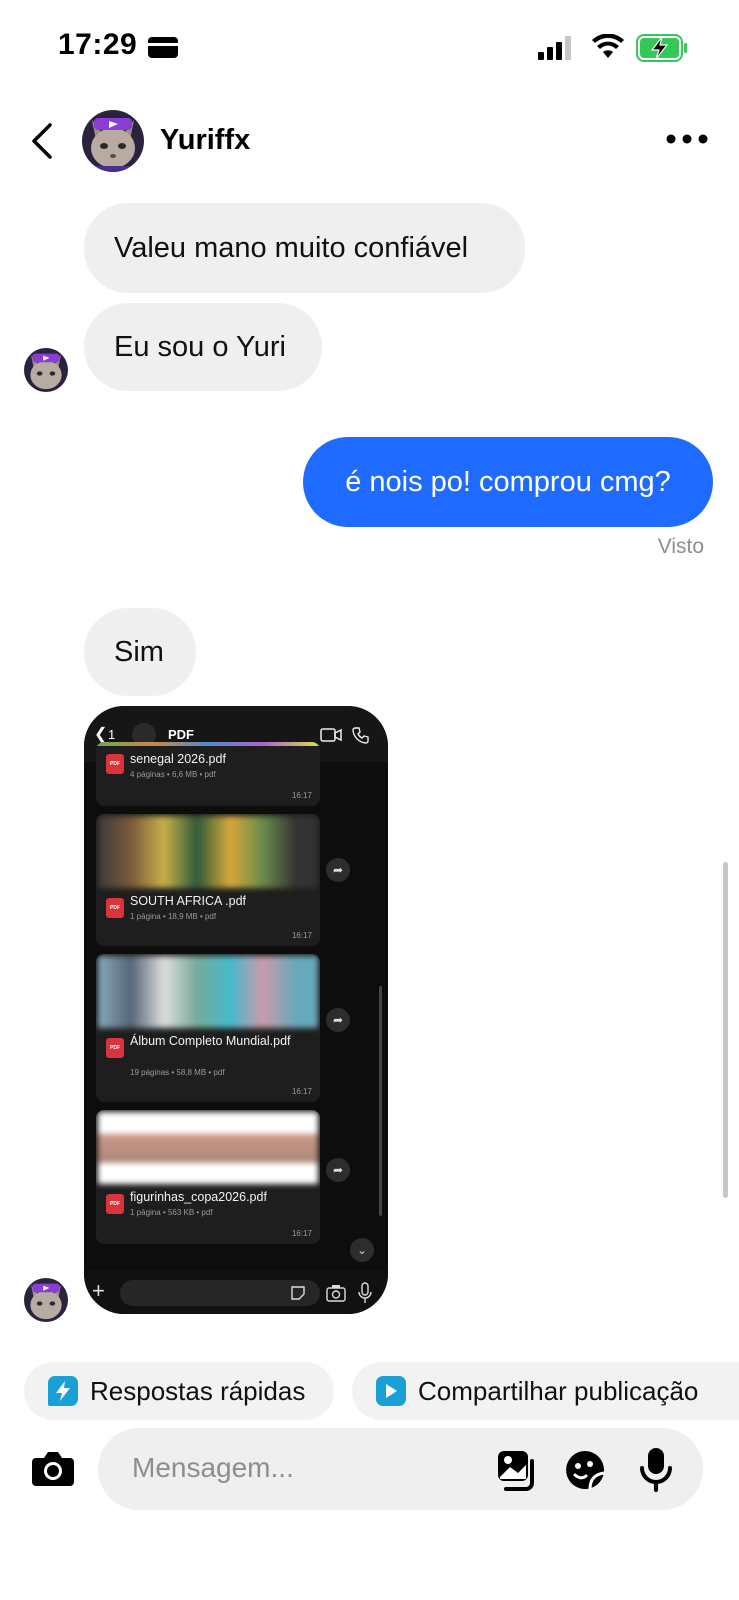  I want to click on pdf-name: Álbum Completo Mundial.pdf, so click(210, 1041).